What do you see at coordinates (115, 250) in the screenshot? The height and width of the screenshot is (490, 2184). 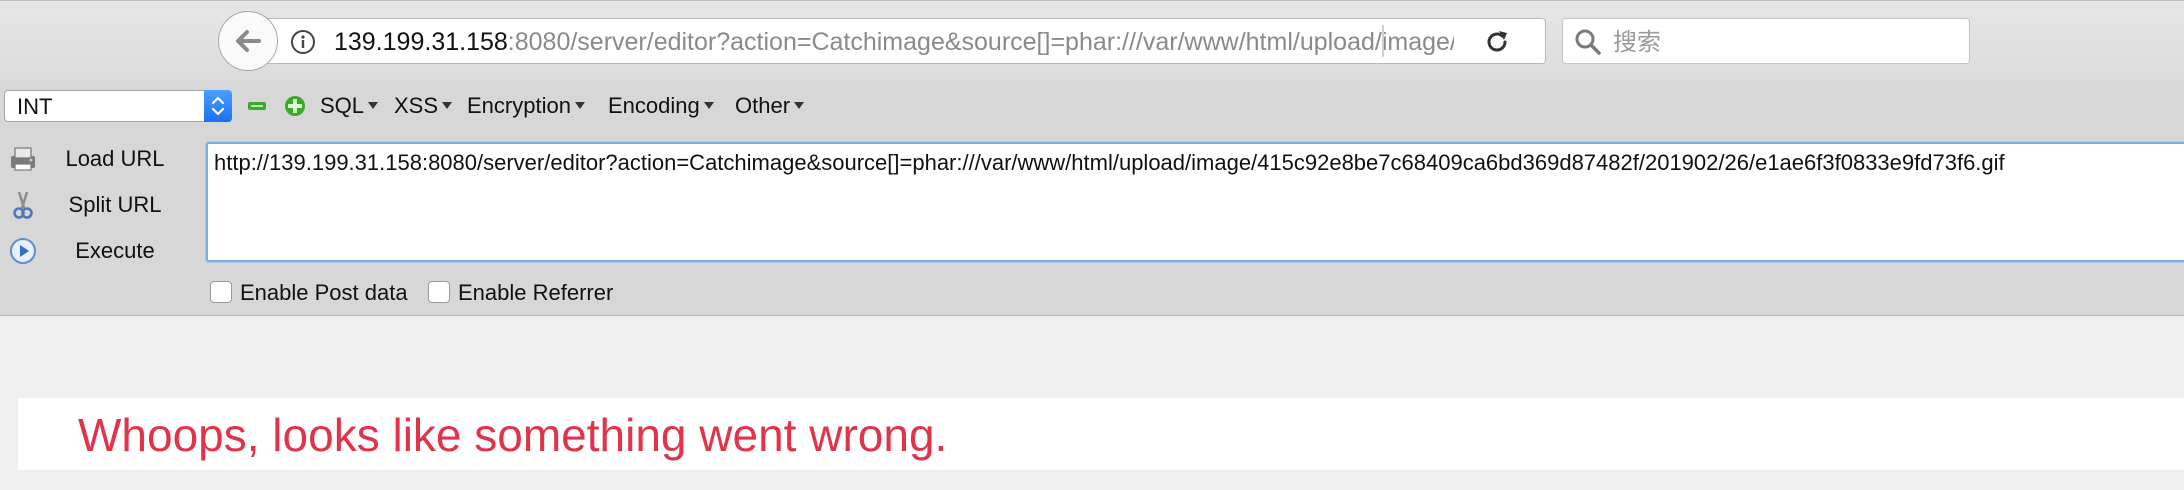 I see `execute-label: Execute` at bounding box center [115, 250].